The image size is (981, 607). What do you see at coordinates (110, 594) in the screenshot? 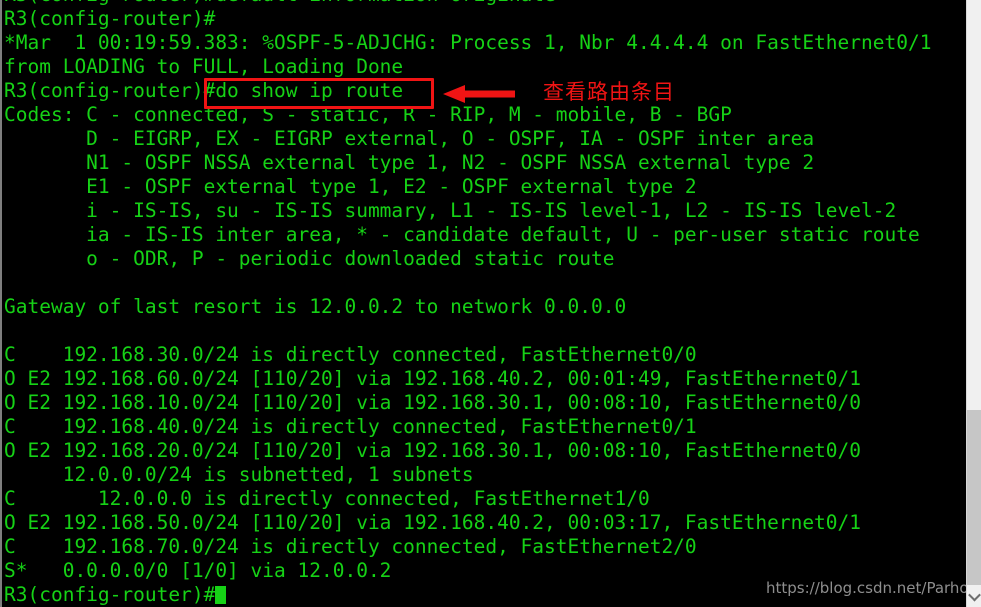
I see `prompt-text: R3(config-router)#` at bounding box center [110, 594].